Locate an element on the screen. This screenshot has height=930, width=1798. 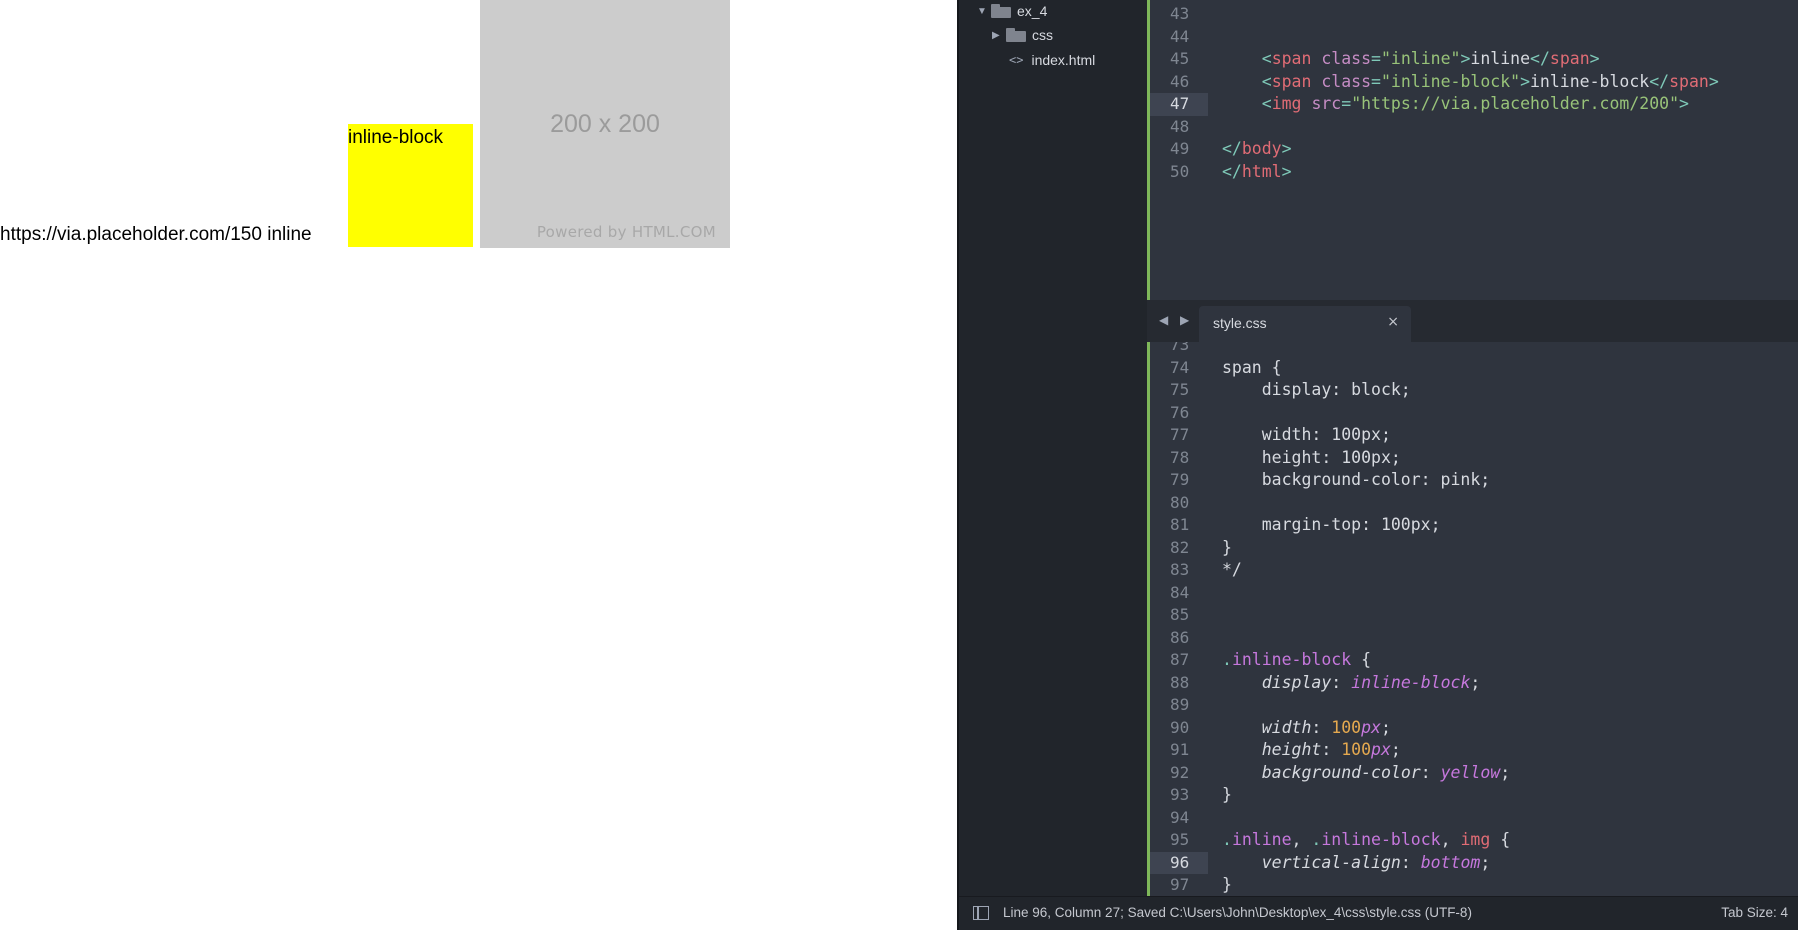
code-line-75: 75 display: block; is located at coordinates (1472, 390).